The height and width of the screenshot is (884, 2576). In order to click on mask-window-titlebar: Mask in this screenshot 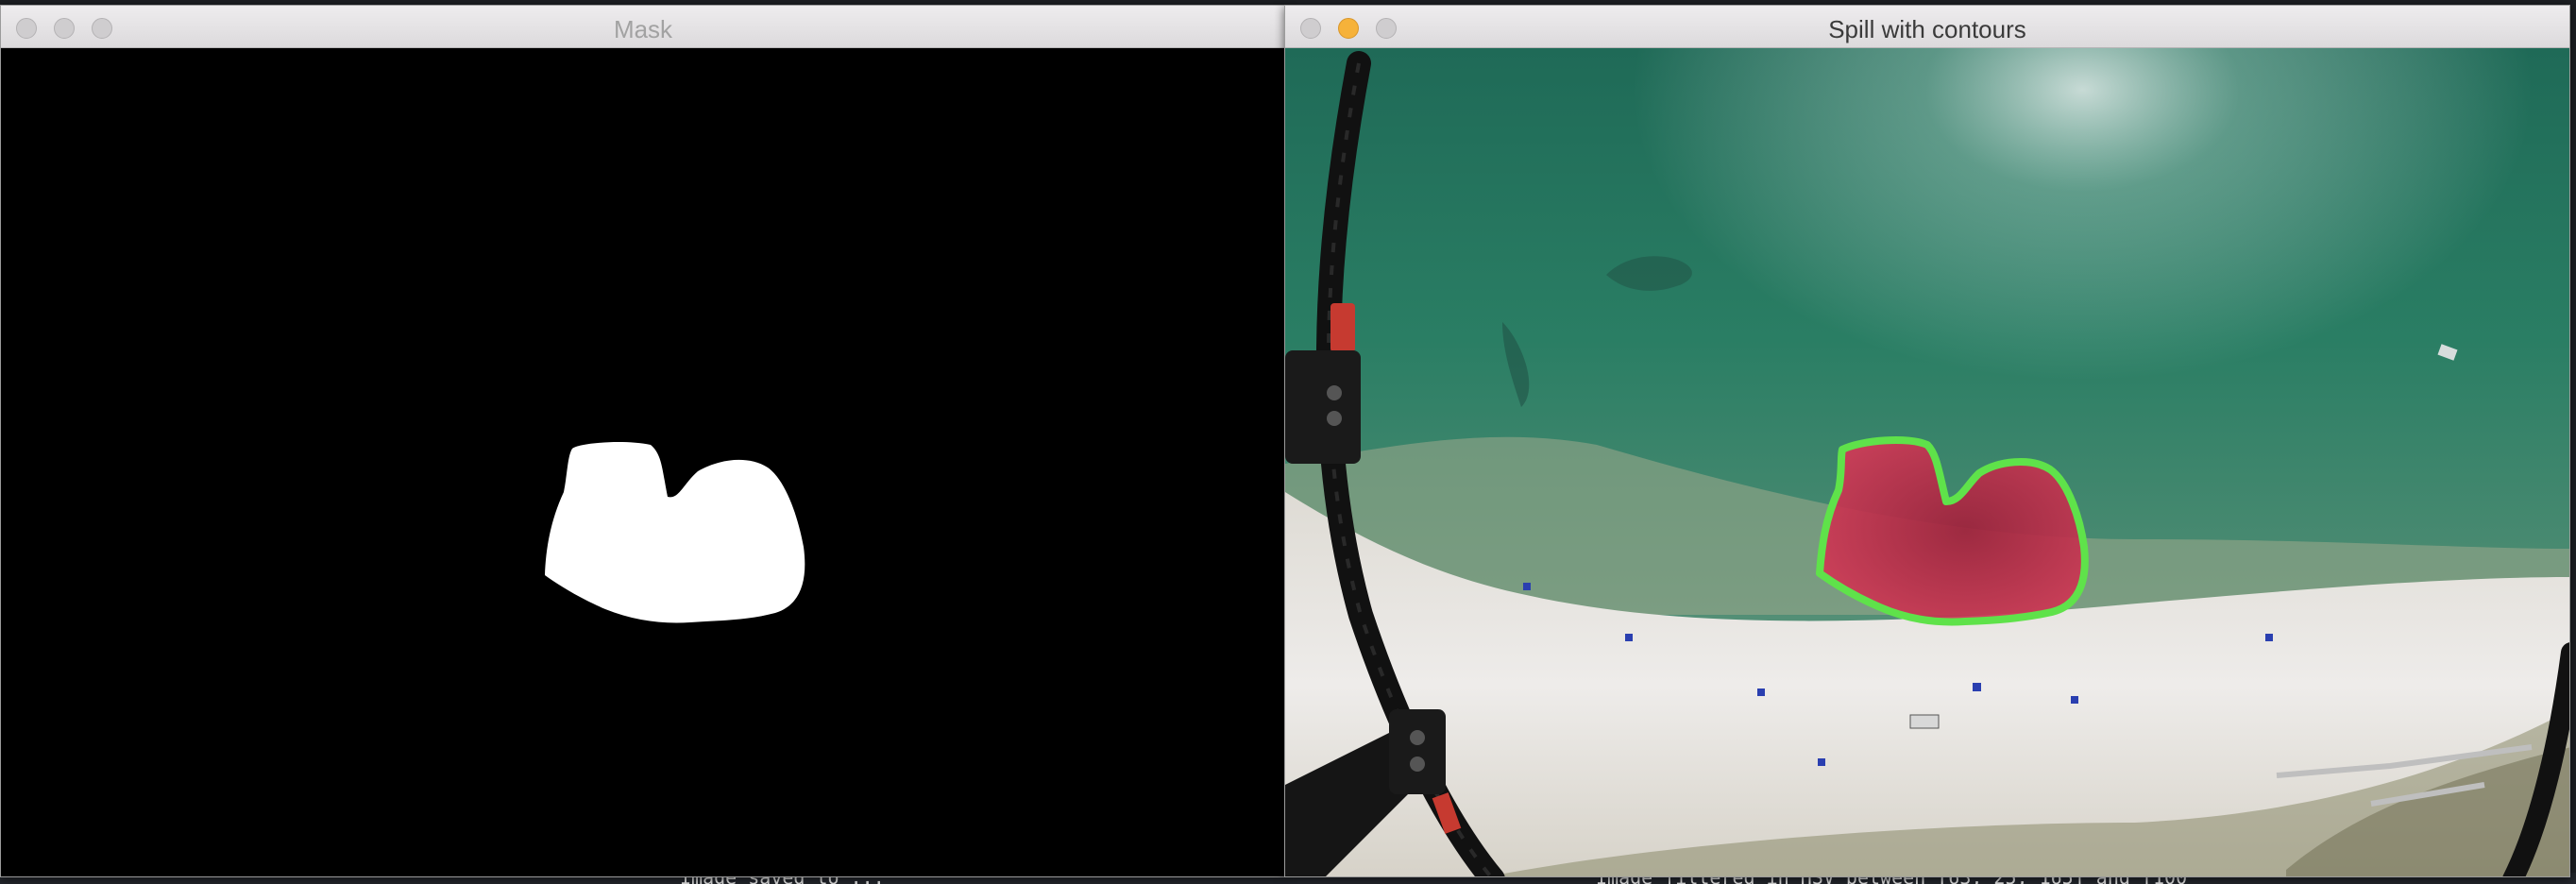, I will do `click(643, 27)`.